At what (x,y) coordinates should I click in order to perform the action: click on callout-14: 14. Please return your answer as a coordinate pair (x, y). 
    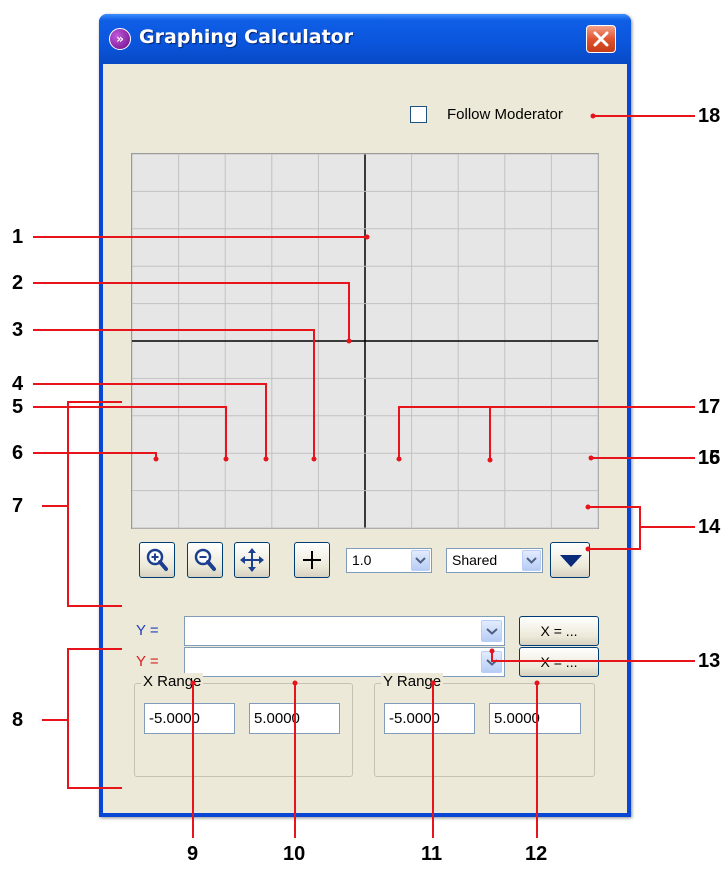
    Looking at the image, I should click on (709, 527).